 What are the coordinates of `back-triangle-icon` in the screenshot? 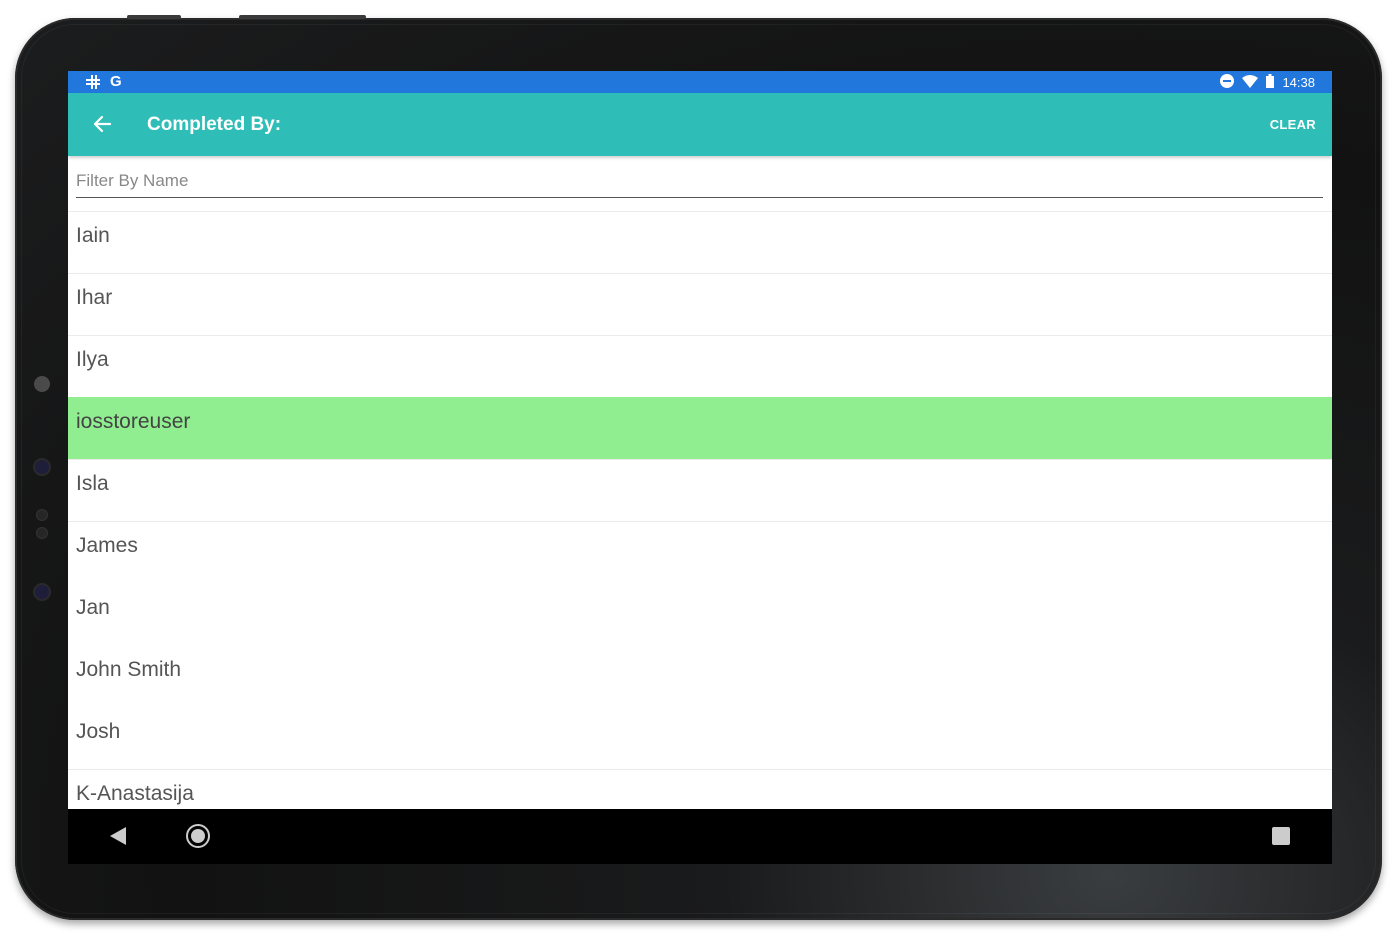 It's located at (118, 836).